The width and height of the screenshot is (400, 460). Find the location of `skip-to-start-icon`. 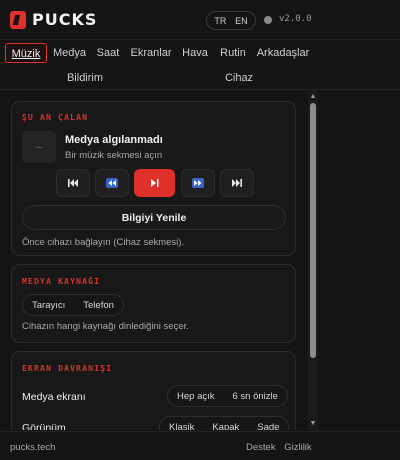

skip-to-start-icon is located at coordinates (73, 183).